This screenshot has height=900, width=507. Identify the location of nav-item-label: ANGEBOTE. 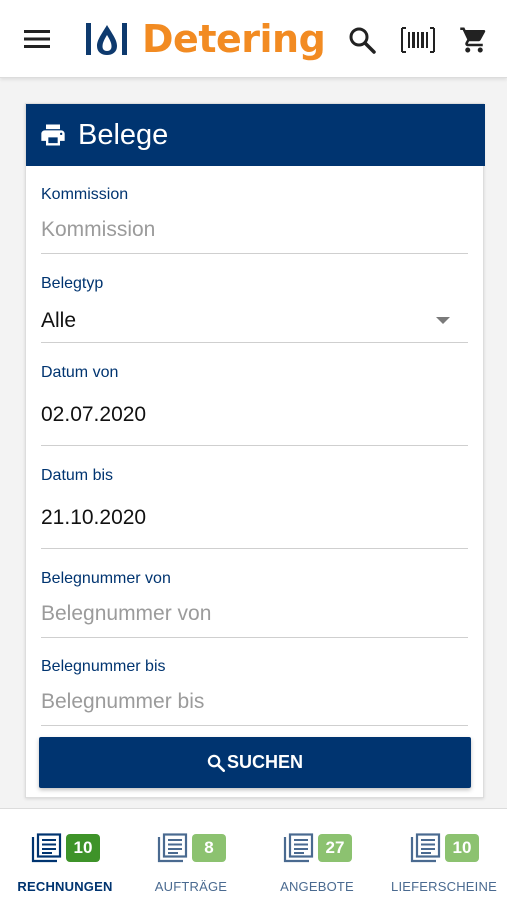
(317, 886).